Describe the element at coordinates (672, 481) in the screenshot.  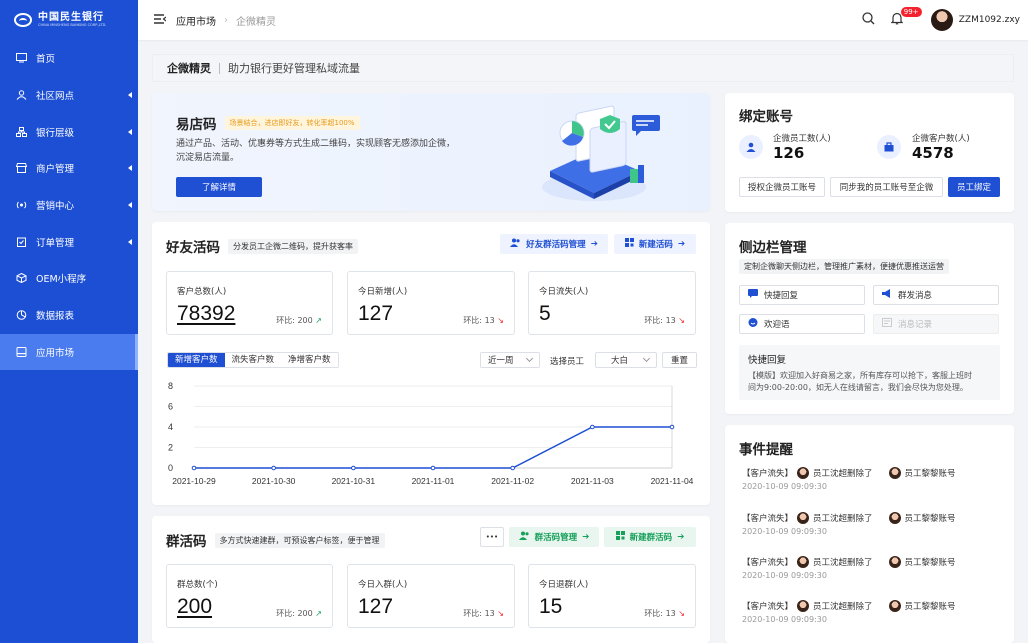
I see `x-tick-label: 2021-11-04` at that location.